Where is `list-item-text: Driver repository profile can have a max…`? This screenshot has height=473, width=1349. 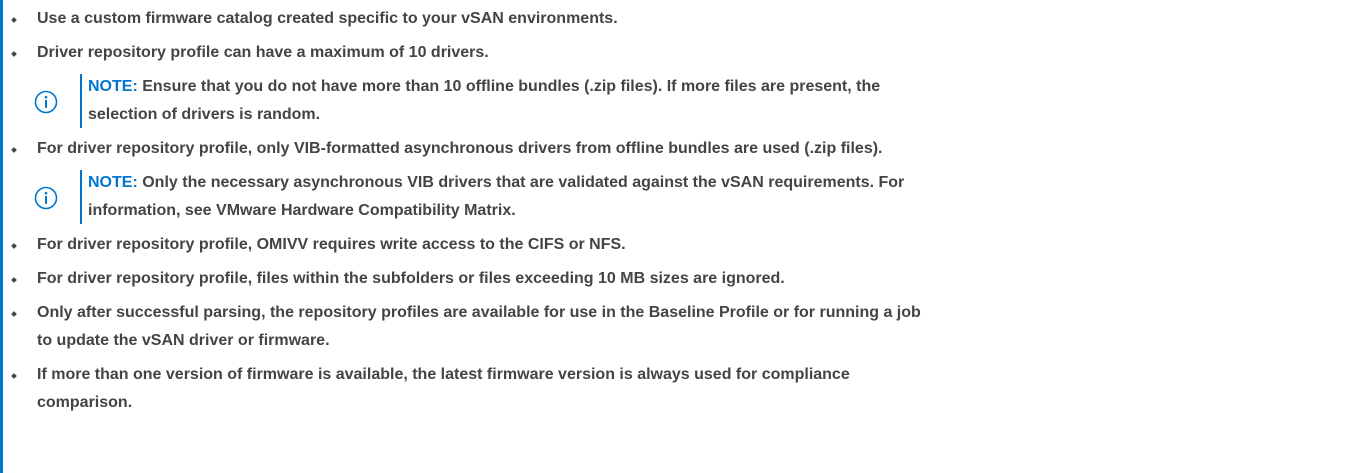 list-item-text: Driver repository profile can have a max… is located at coordinates (263, 52).